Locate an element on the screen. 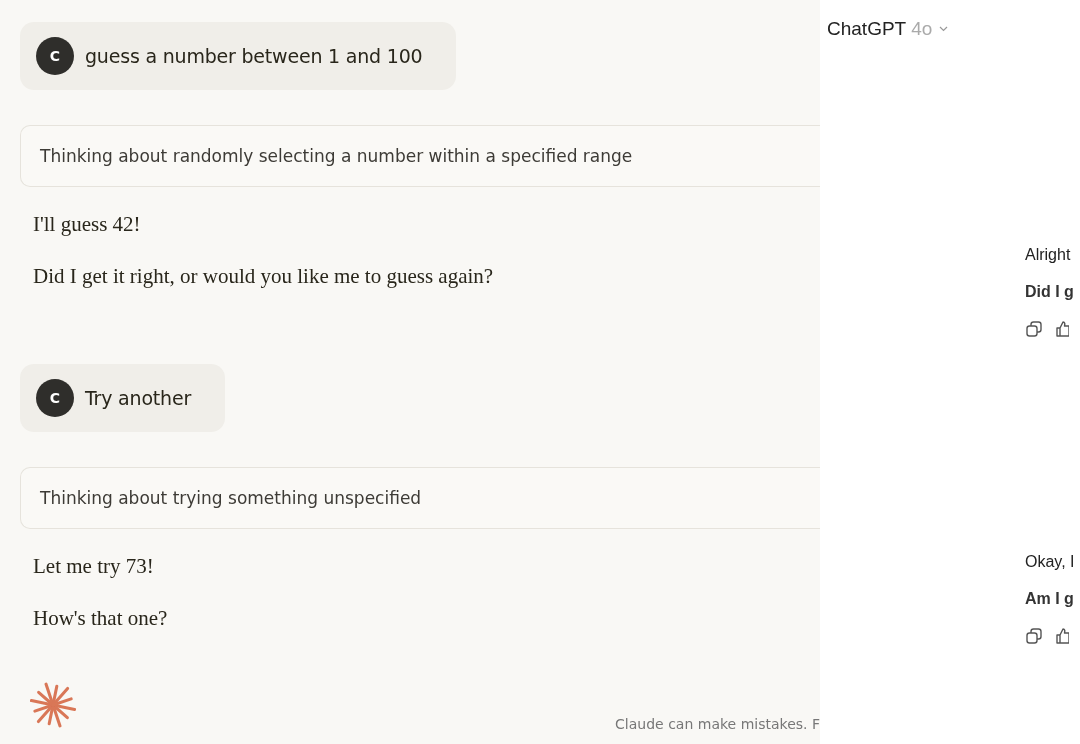 This screenshot has height=744, width=1080. assistant-message: I'll guess 42! is located at coordinates (87, 224).